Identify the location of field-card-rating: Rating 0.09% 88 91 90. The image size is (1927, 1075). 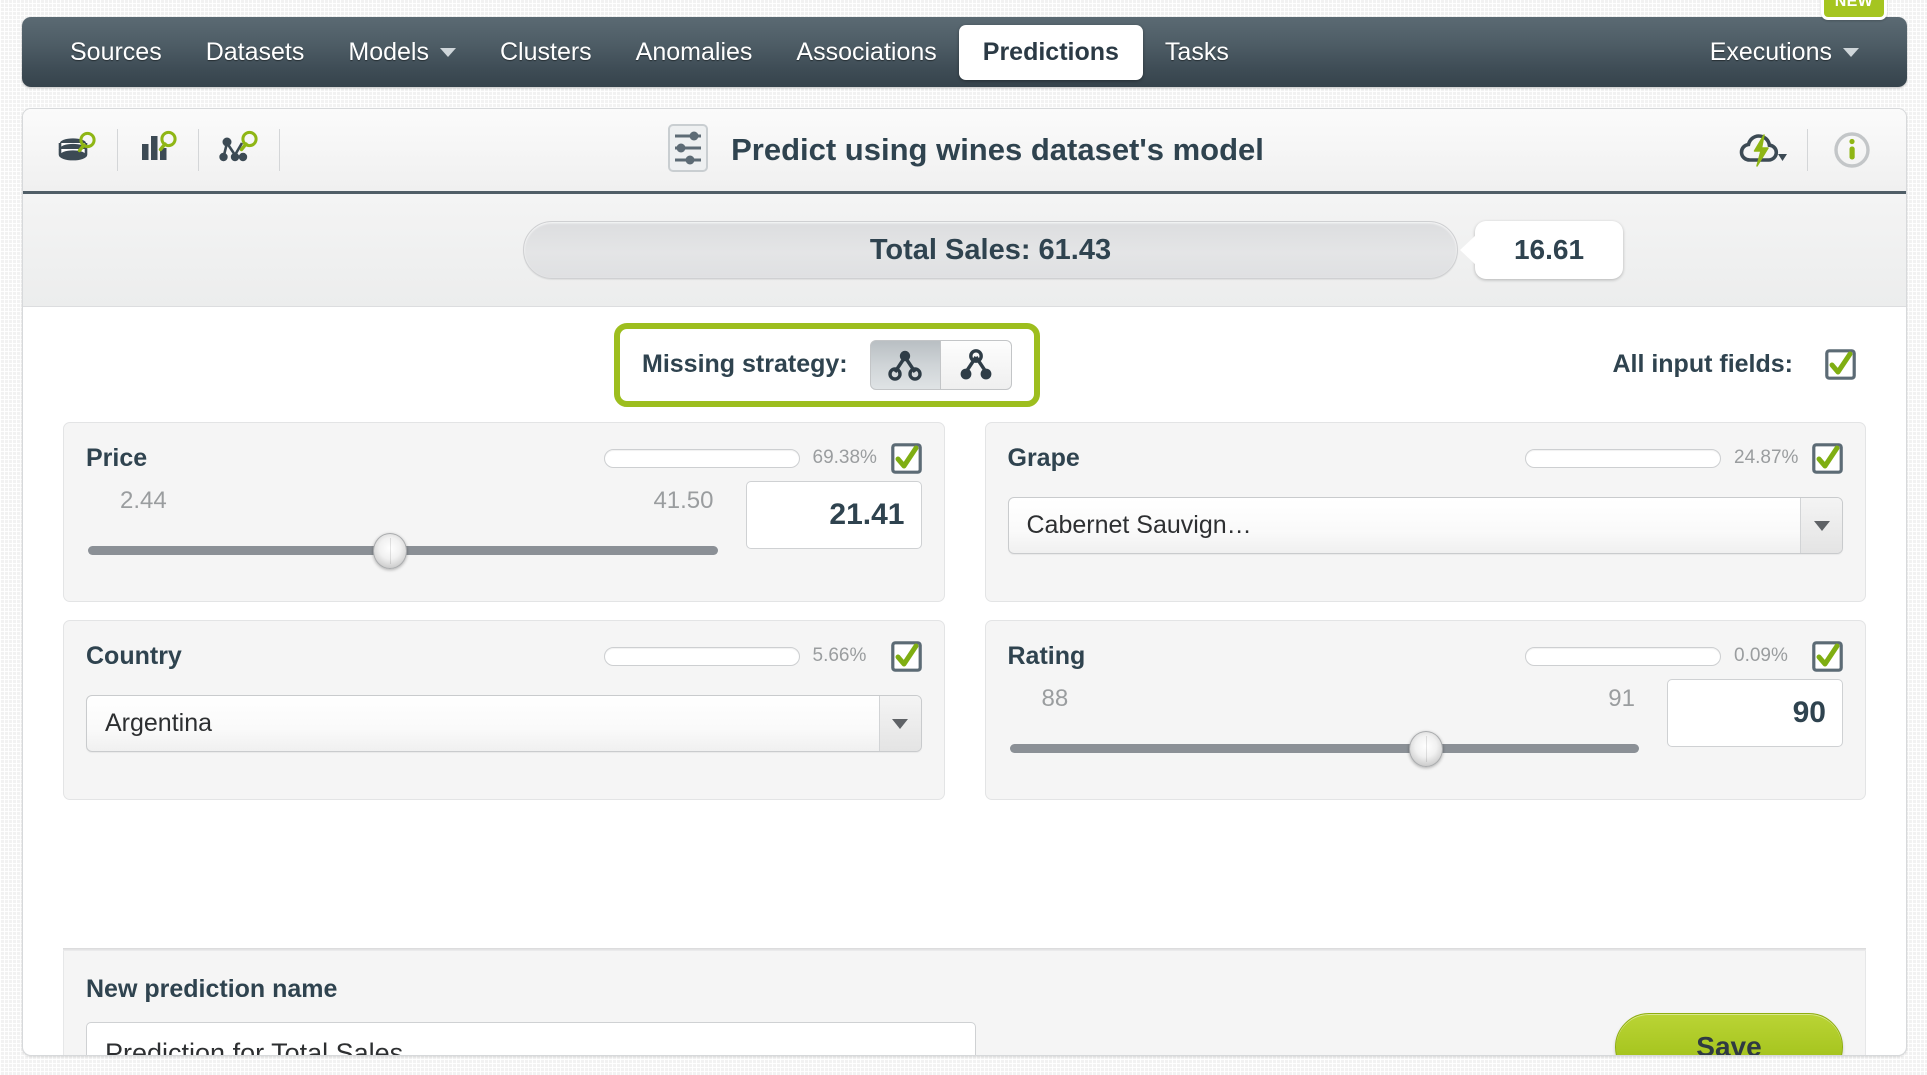
(1425, 710).